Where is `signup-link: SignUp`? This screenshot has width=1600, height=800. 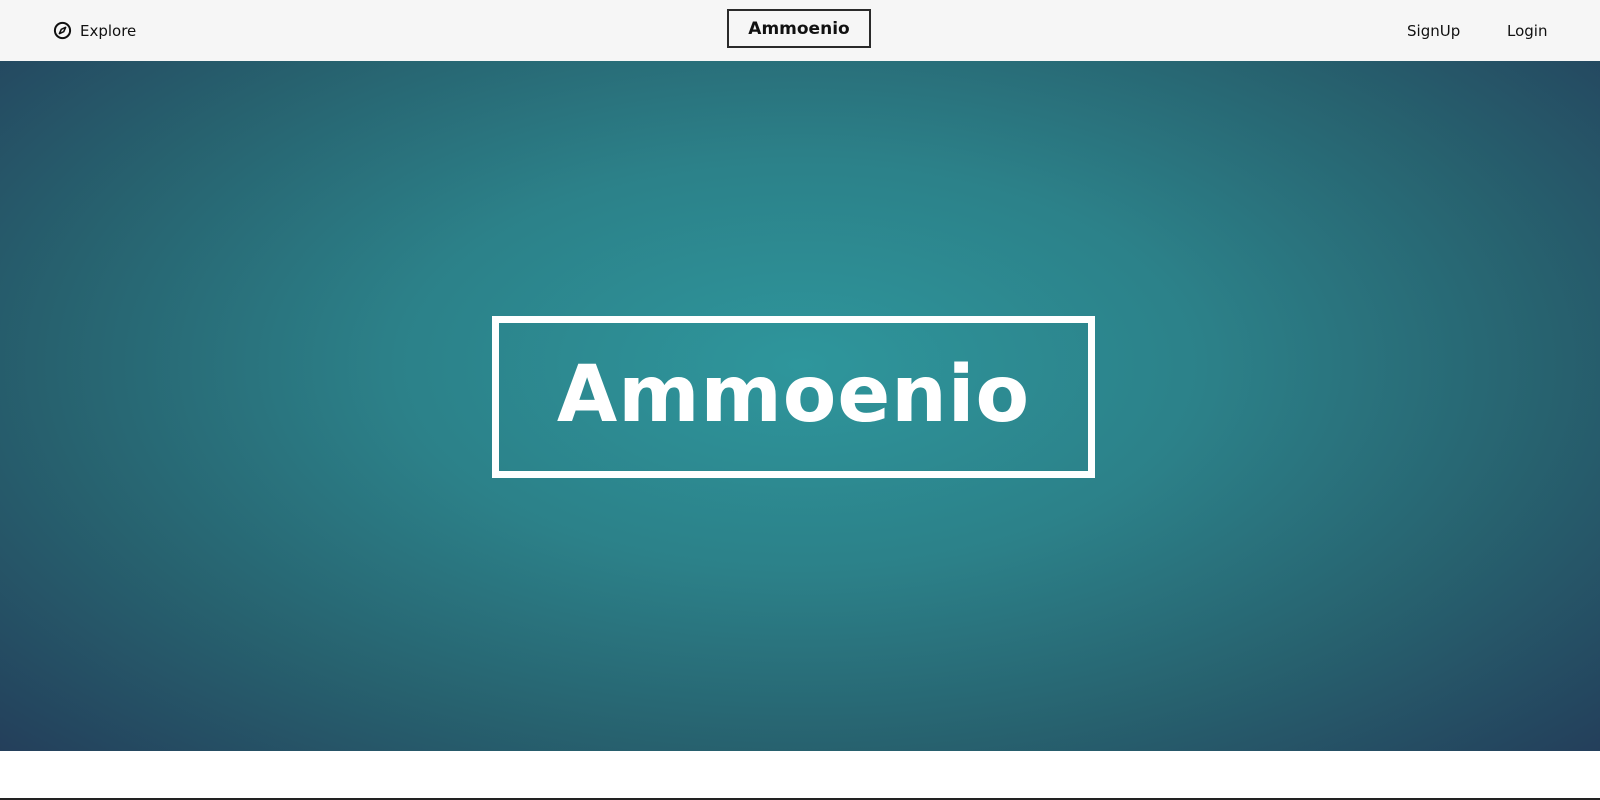 signup-link: SignUp is located at coordinates (1433, 31).